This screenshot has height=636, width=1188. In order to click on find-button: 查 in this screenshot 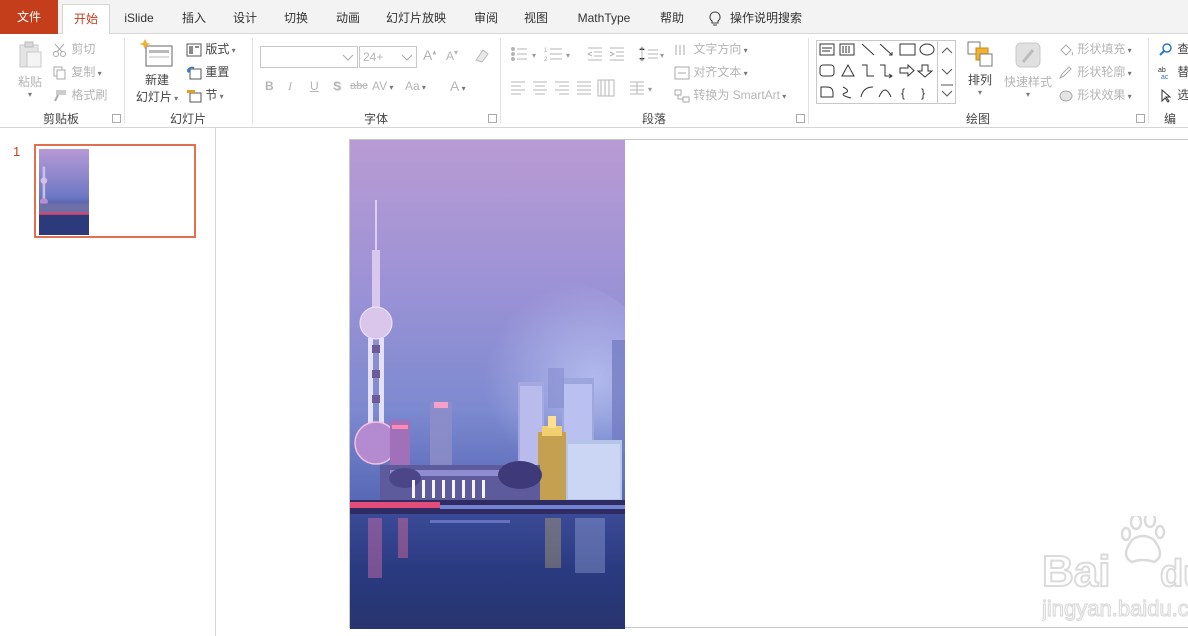, I will do `click(1173, 48)`.